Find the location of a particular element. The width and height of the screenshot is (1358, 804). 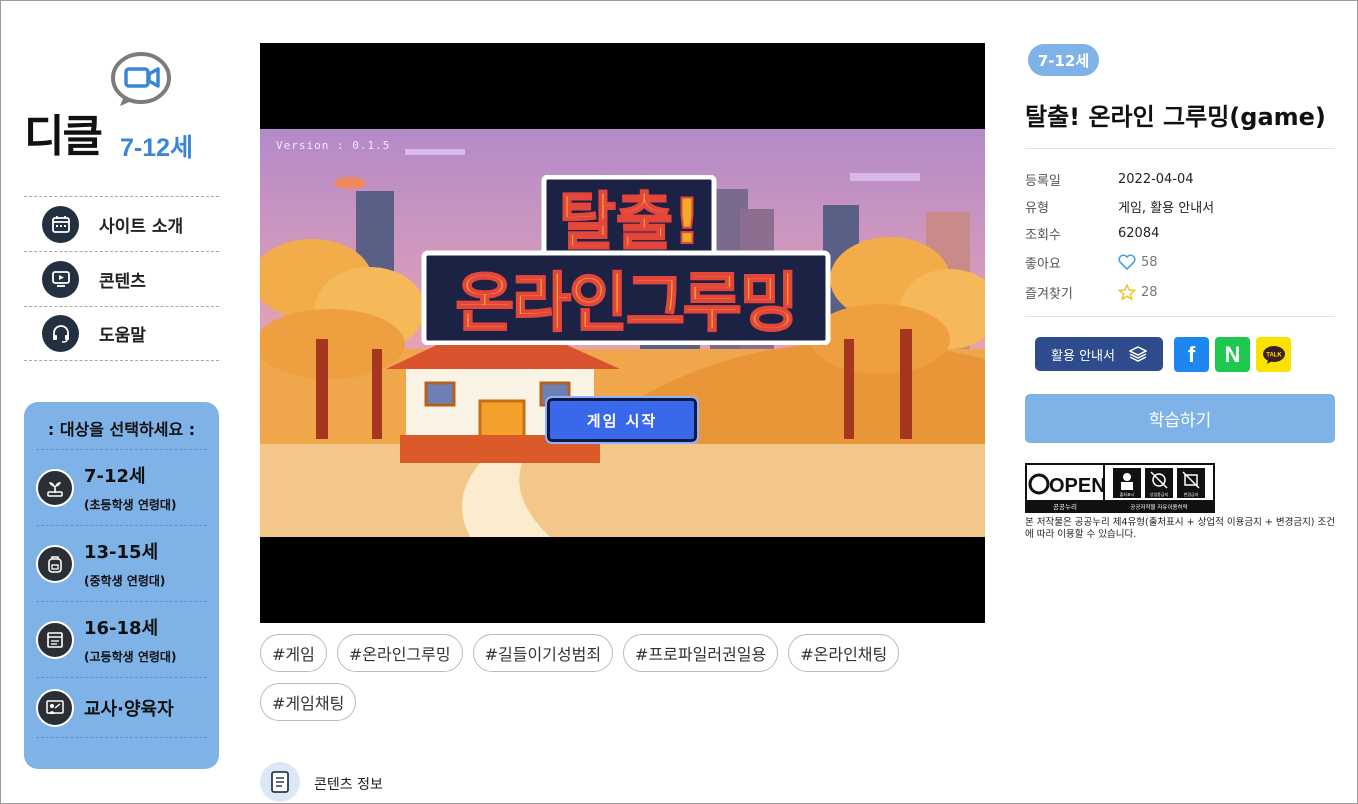

target-title: : 대상을 선택하세요 : is located at coordinates (121, 426).